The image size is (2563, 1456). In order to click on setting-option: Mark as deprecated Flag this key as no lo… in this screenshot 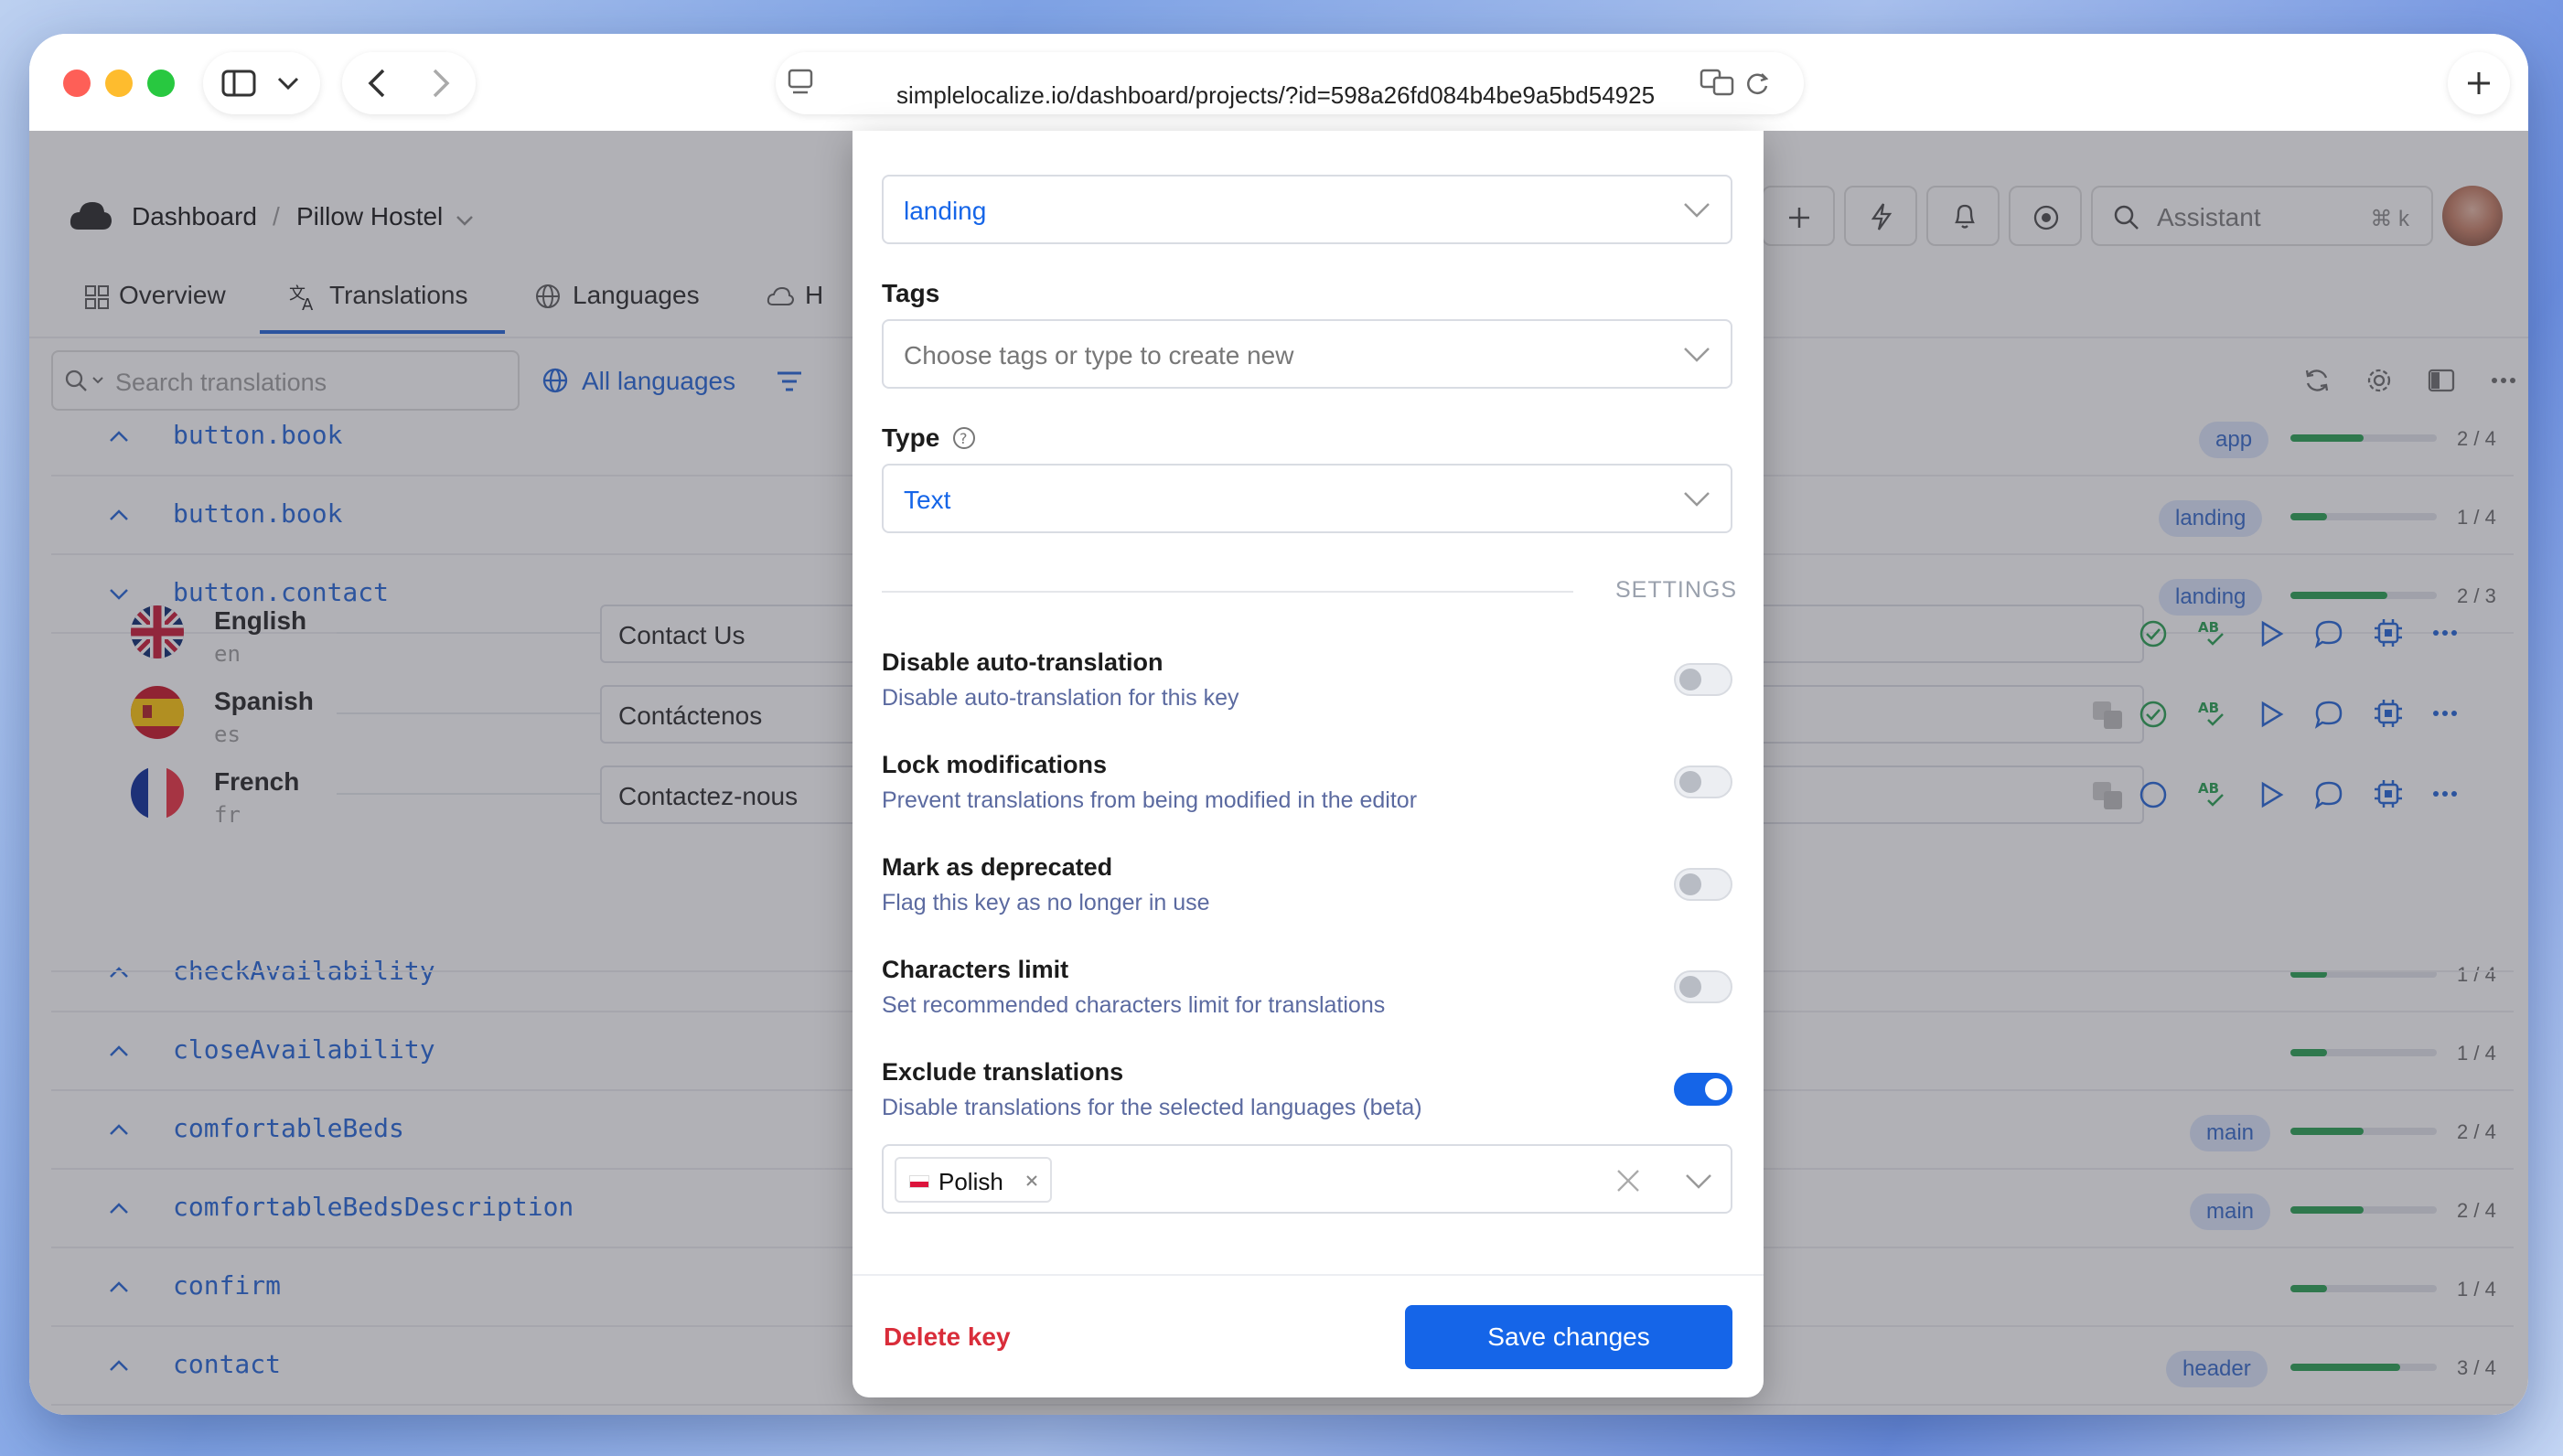, I will do `click(1308, 894)`.